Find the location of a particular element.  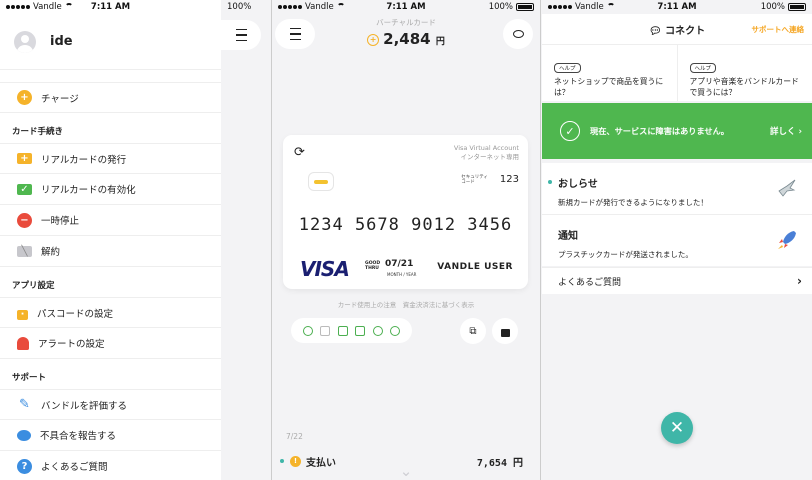

balance-display: +2,484 円 is located at coordinates (406, 39).